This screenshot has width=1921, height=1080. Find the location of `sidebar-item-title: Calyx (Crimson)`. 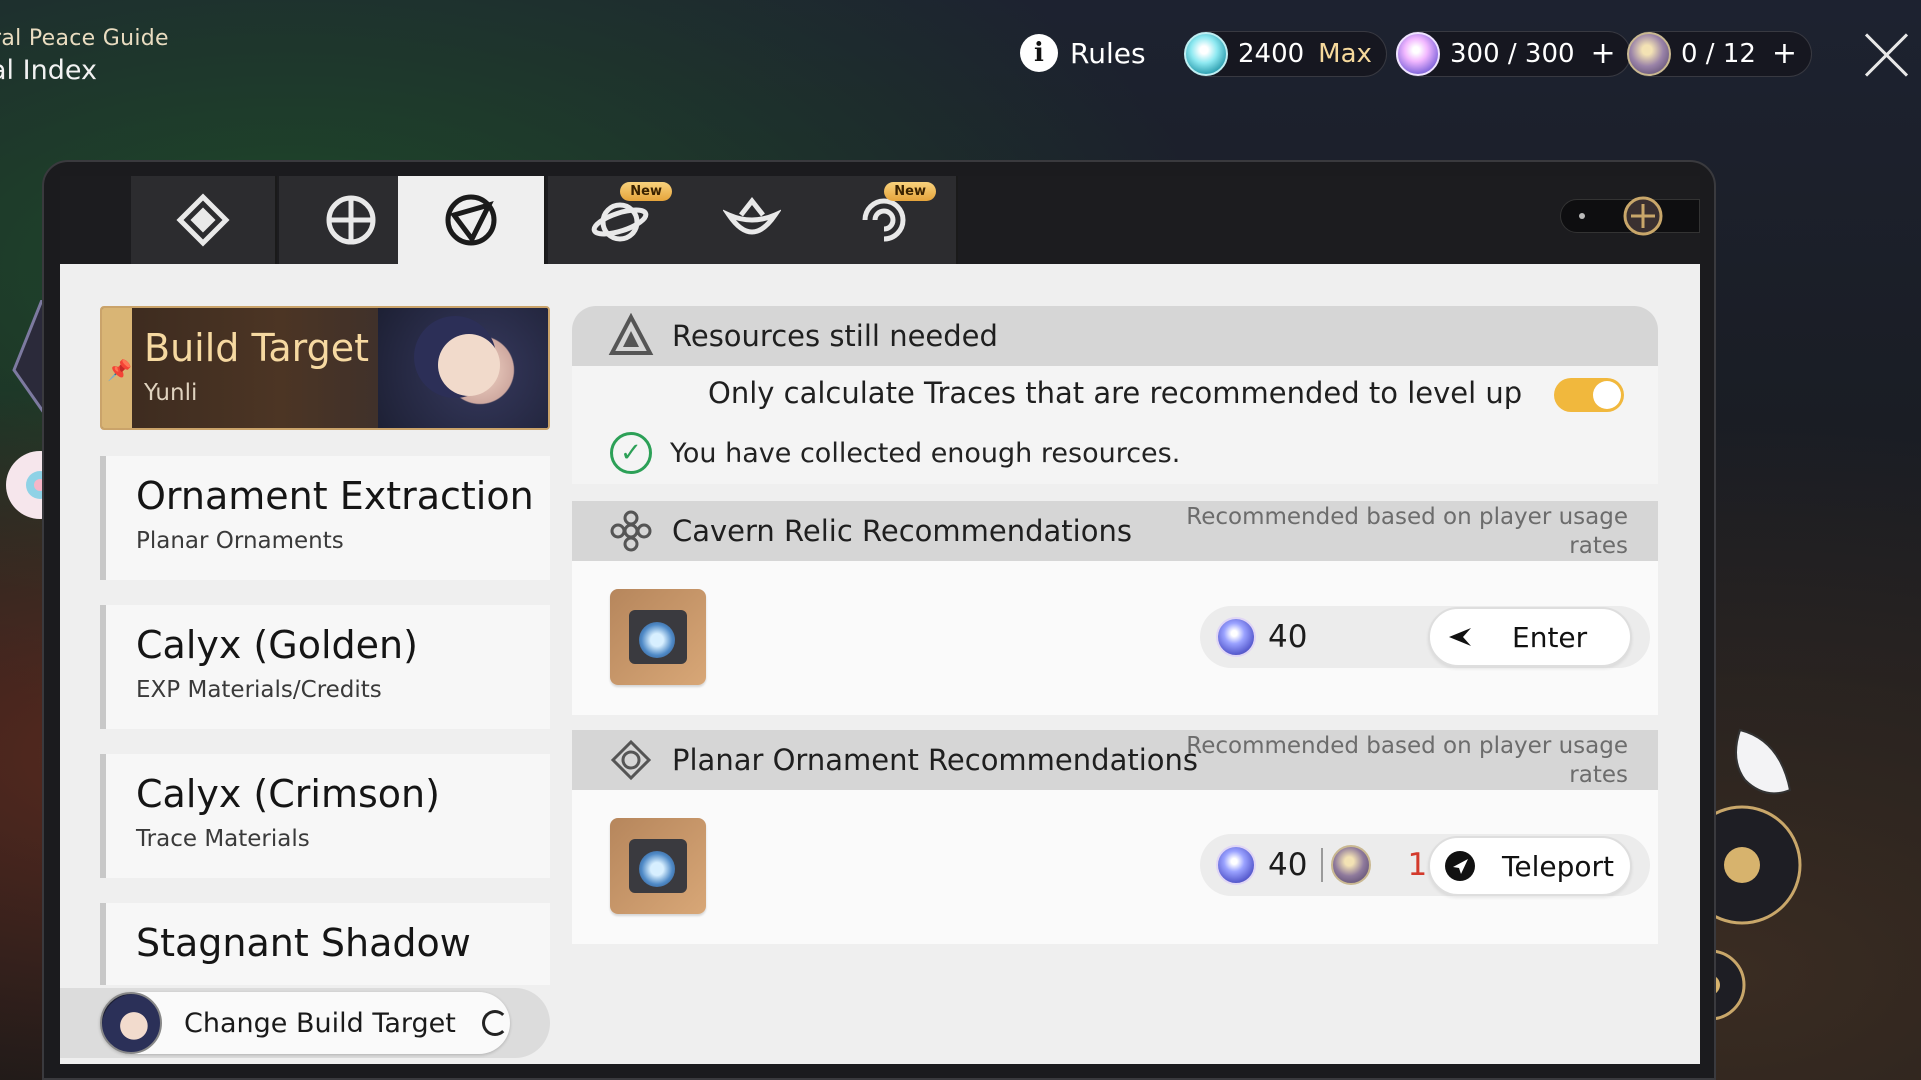

sidebar-item-title: Calyx (Crimson) is located at coordinates (288, 794).